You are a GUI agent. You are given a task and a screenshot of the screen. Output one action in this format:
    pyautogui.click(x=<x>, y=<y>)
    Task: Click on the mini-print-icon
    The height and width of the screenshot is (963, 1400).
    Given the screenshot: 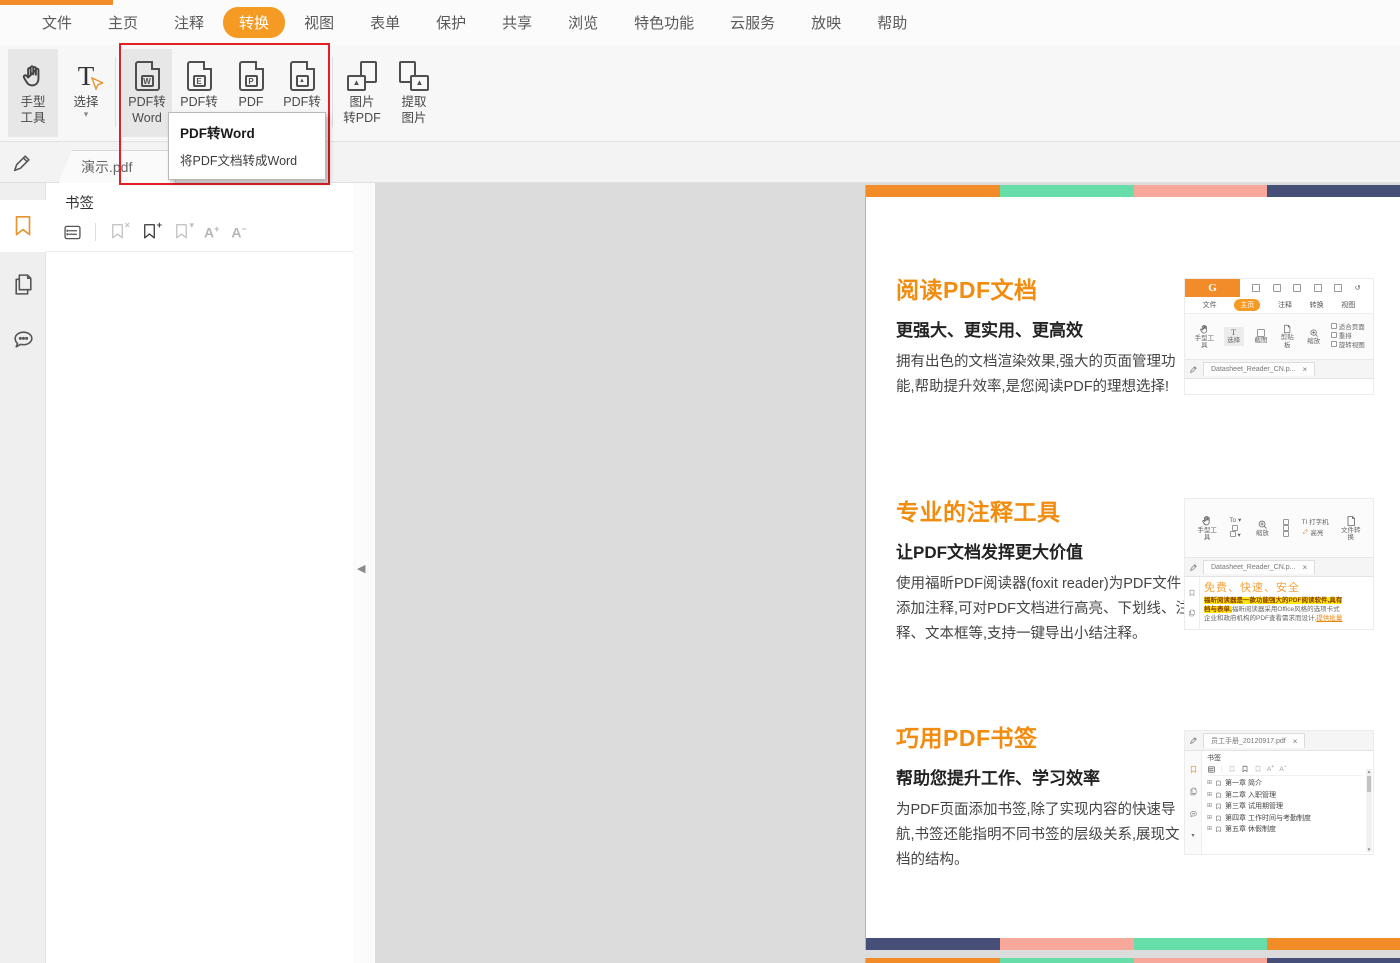 What is the action you would take?
    pyautogui.click(x=1297, y=288)
    